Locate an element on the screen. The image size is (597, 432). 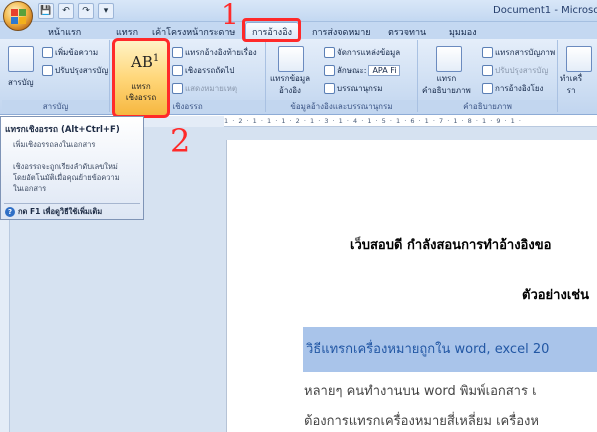
add-text-icon is located at coordinates (47, 52).